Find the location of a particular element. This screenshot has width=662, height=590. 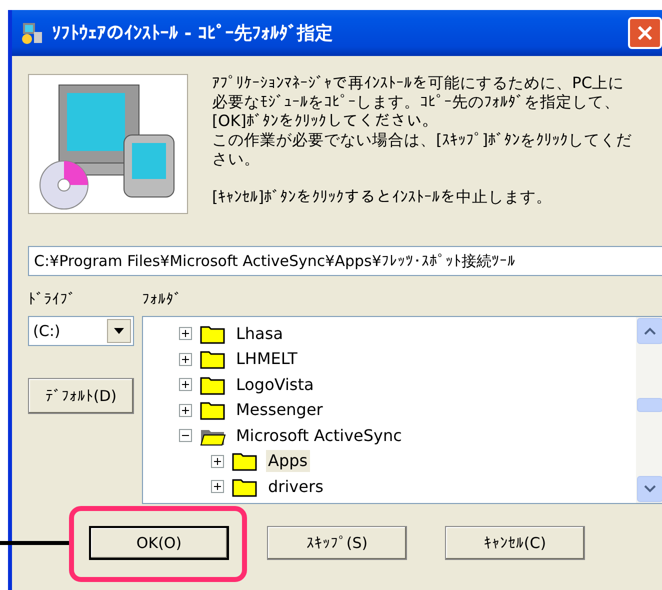

default-button: ﾃﾞﾌｫﾙﾄ(D) is located at coordinates (81, 396).